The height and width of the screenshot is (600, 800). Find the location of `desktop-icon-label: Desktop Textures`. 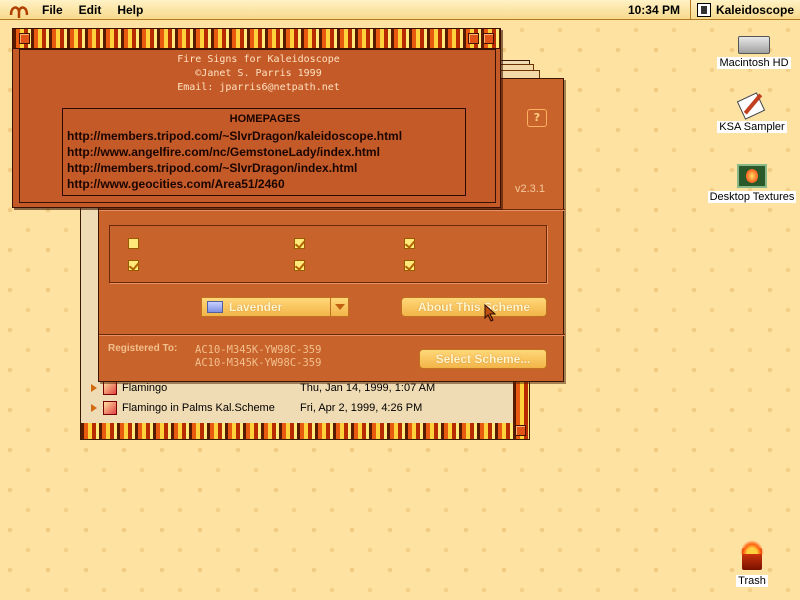

desktop-icon-label: Desktop Textures is located at coordinates (752, 197).